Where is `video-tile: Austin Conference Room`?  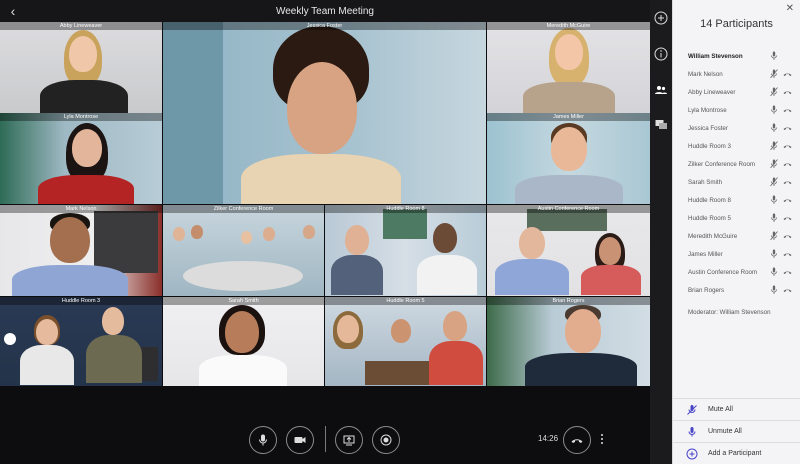
video-tile: Austin Conference Room is located at coordinates (568, 250).